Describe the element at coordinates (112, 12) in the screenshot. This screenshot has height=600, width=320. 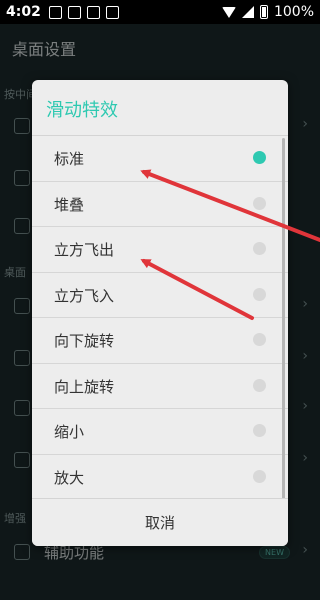
I see `square-icon` at that location.